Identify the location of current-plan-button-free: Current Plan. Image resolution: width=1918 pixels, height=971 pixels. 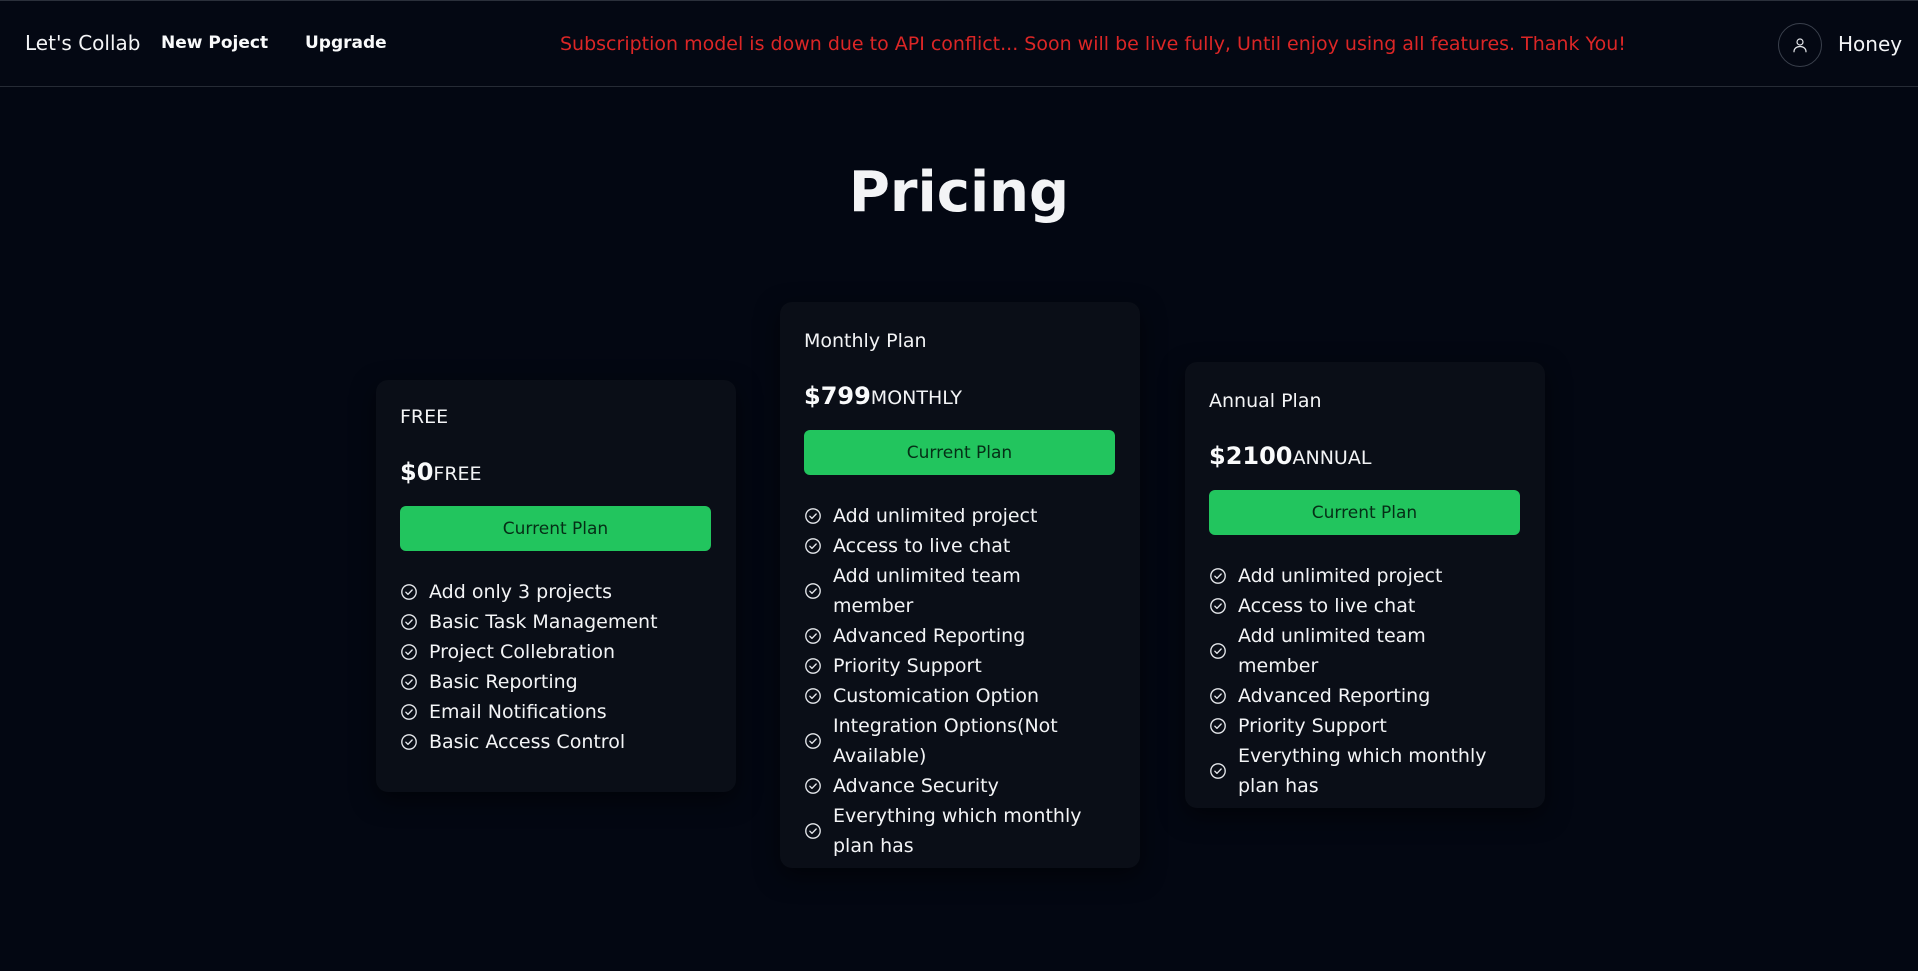
(555, 528).